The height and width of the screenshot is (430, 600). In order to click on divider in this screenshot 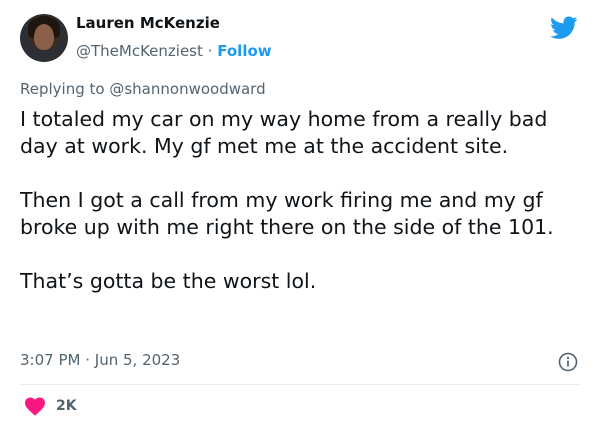, I will do `click(300, 384)`.